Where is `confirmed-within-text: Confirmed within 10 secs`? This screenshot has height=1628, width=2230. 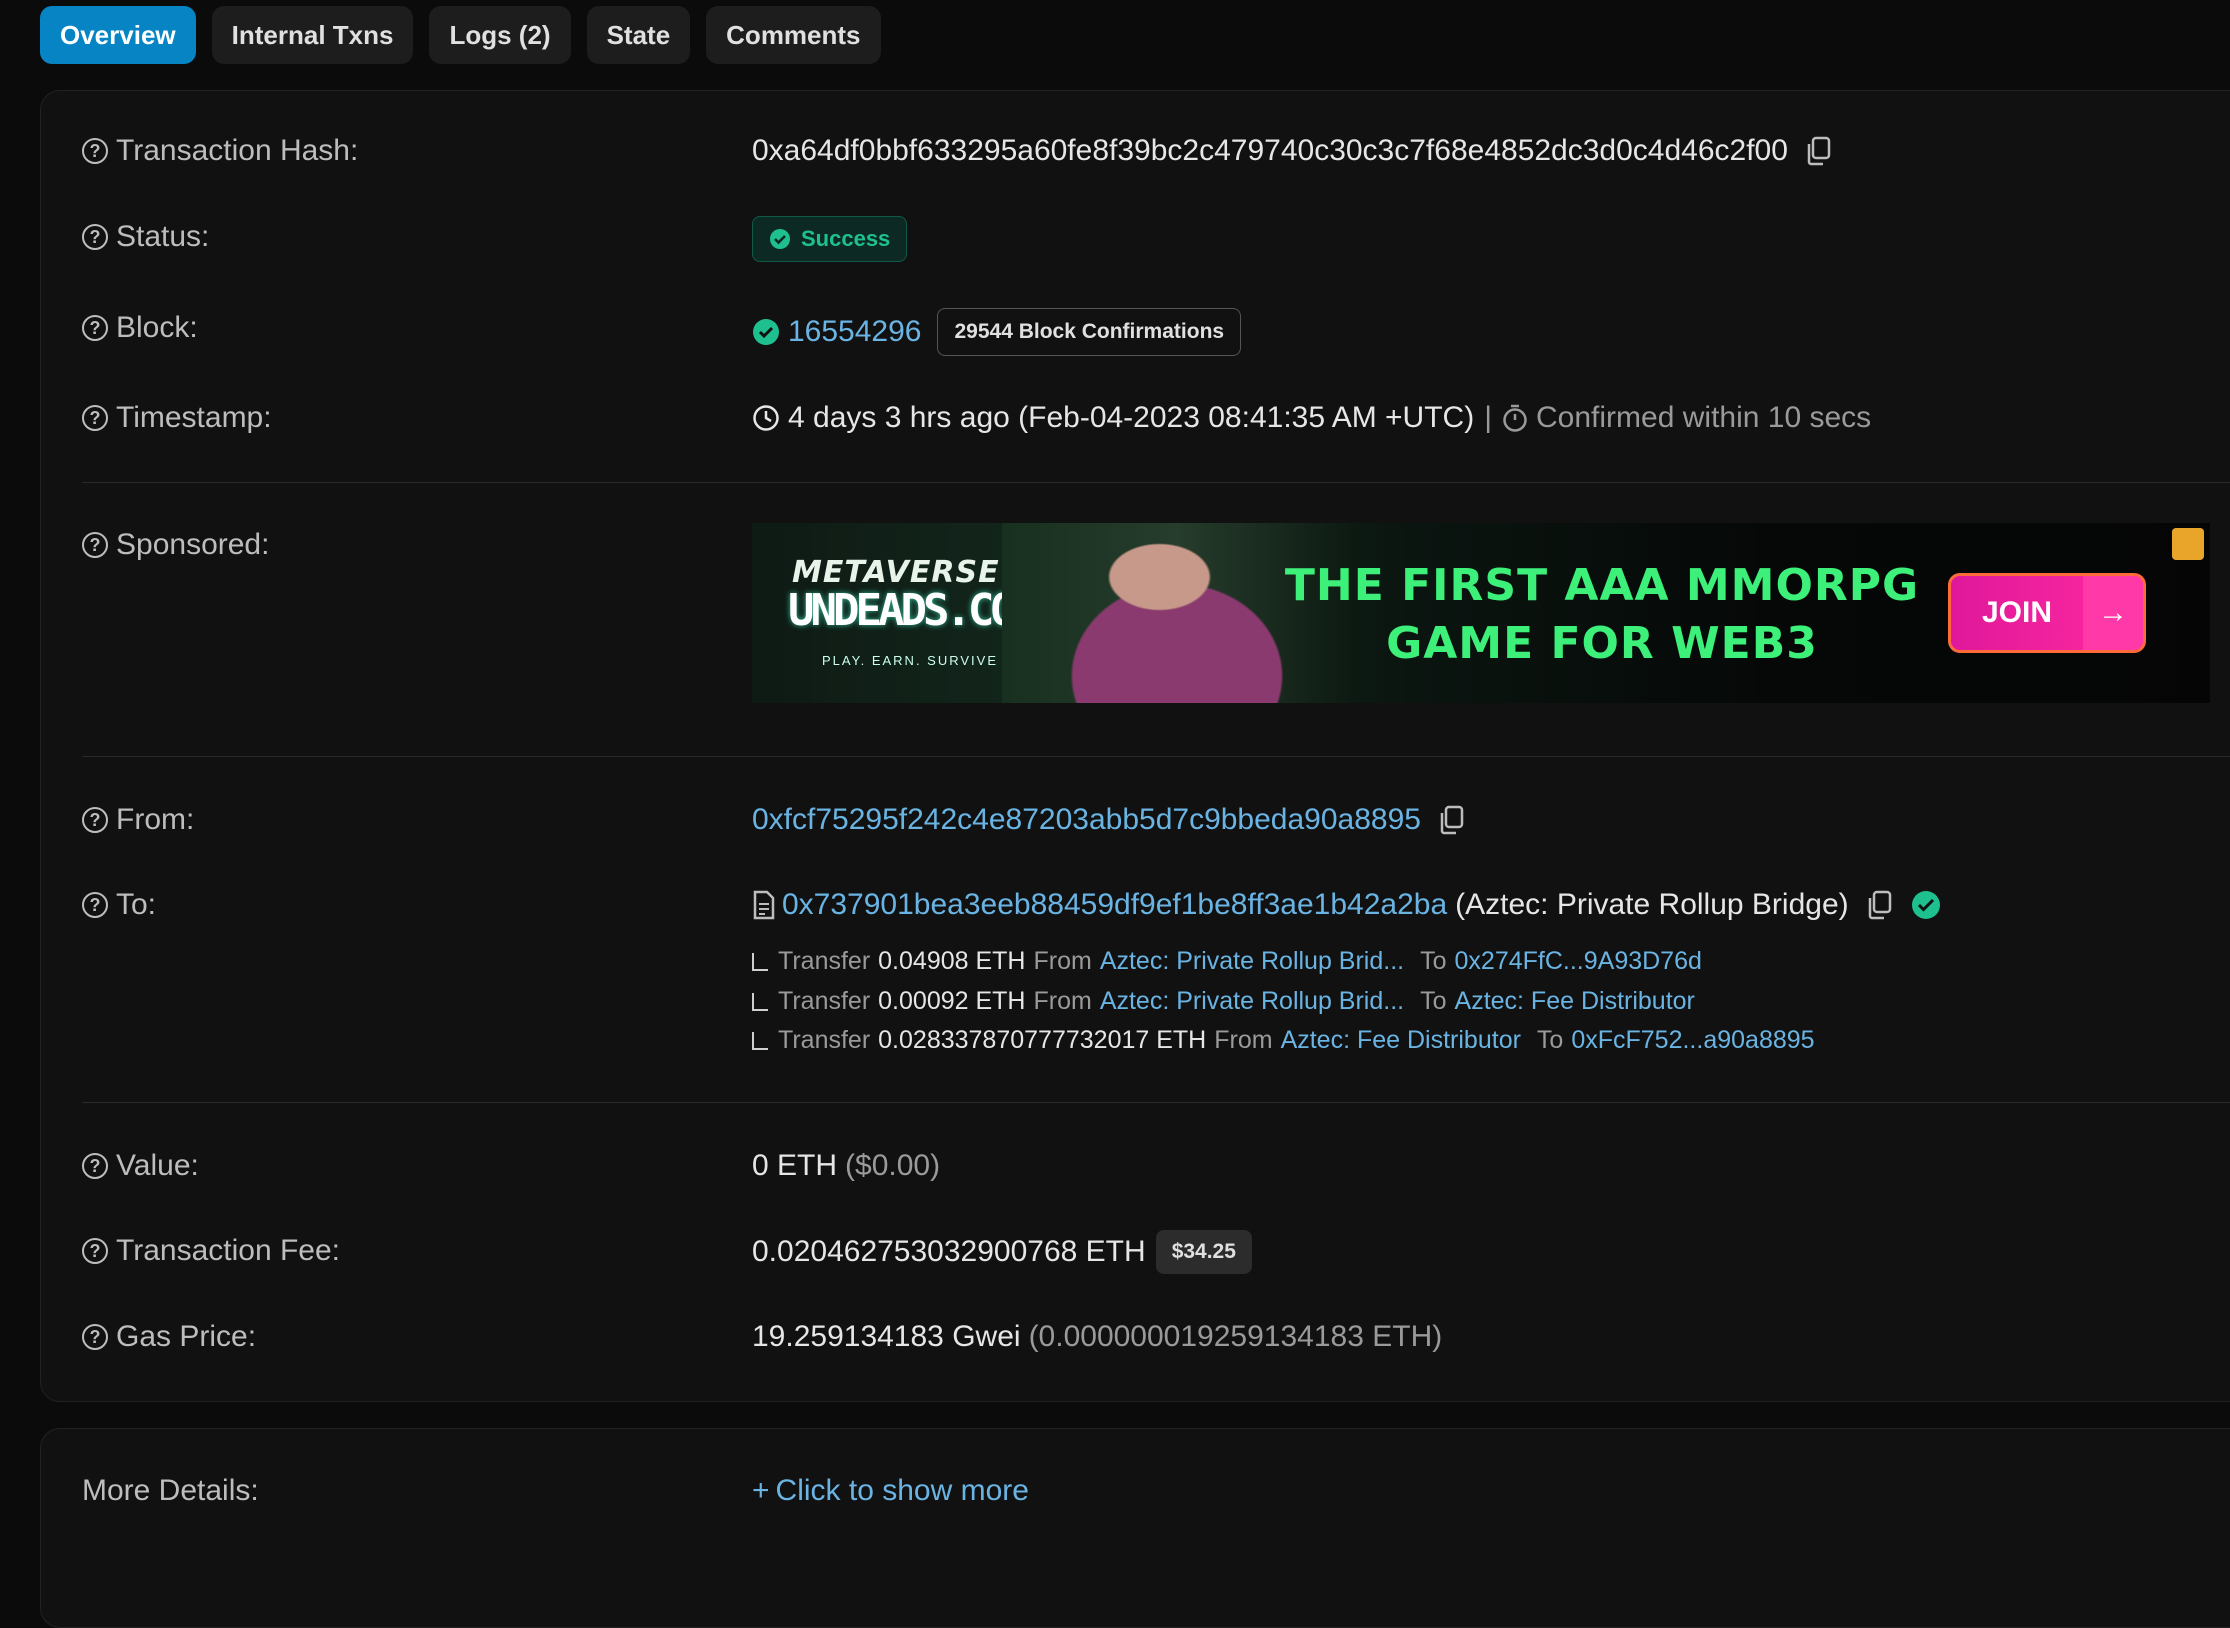
confirmed-within-text: Confirmed within 10 secs is located at coordinates (1704, 417).